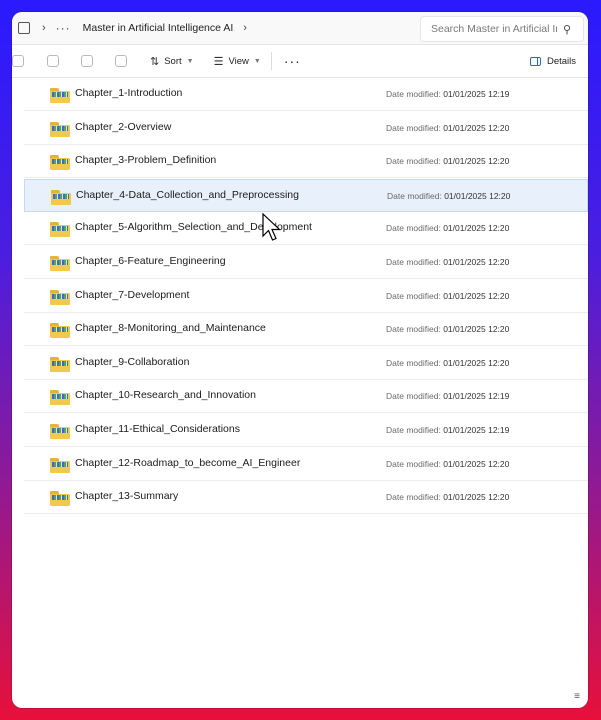 This screenshot has height=720, width=601. Describe the element at coordinates (157, 430) in the screenshot. I see `file-name: Chapter_11-Ethical_Considerations` at that location.